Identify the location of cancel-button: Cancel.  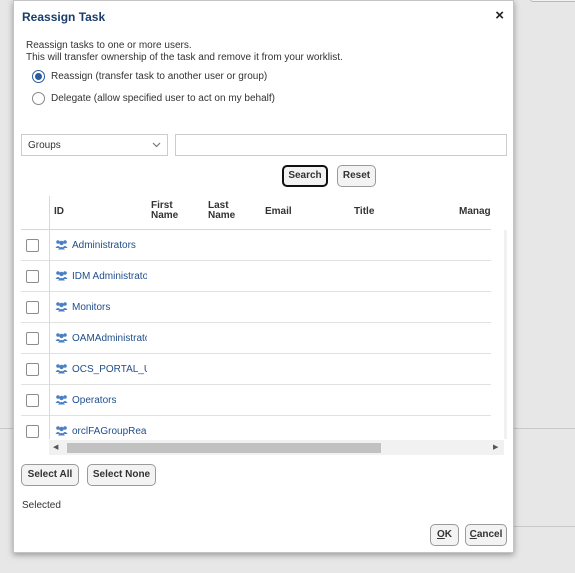
(486, 535).